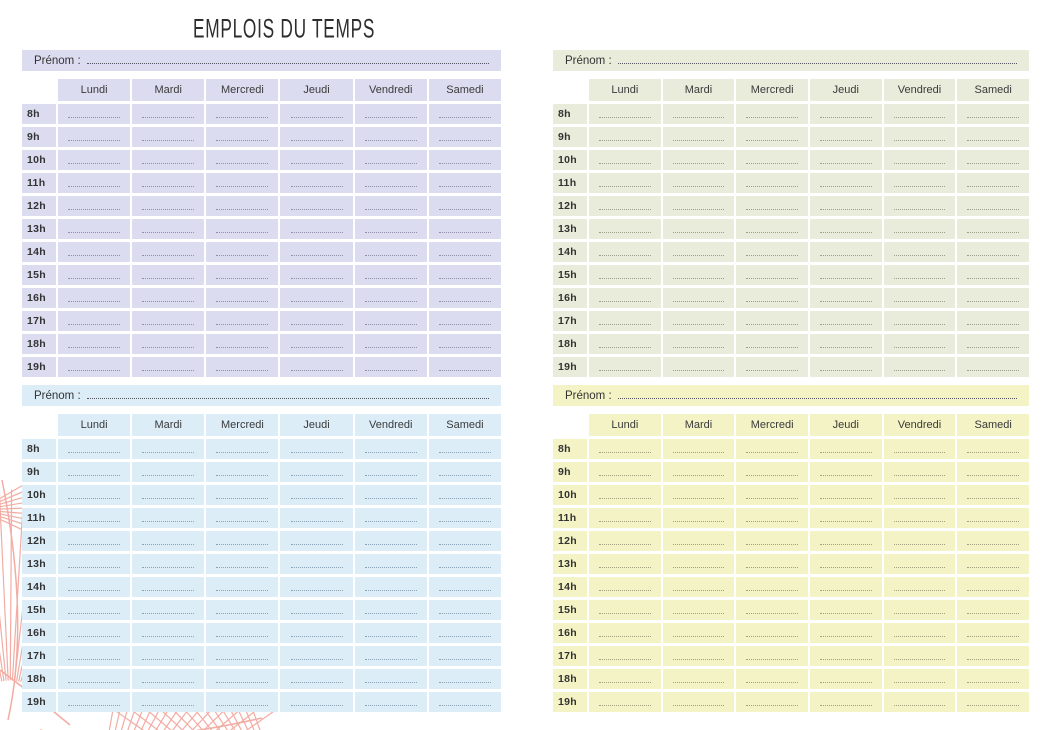 This screenshot has width=1054, height=730. What do you see at coordinates (390, 425) in the screenshot?
I see `day-header: Vendredi` at bounding box center [390, 425].